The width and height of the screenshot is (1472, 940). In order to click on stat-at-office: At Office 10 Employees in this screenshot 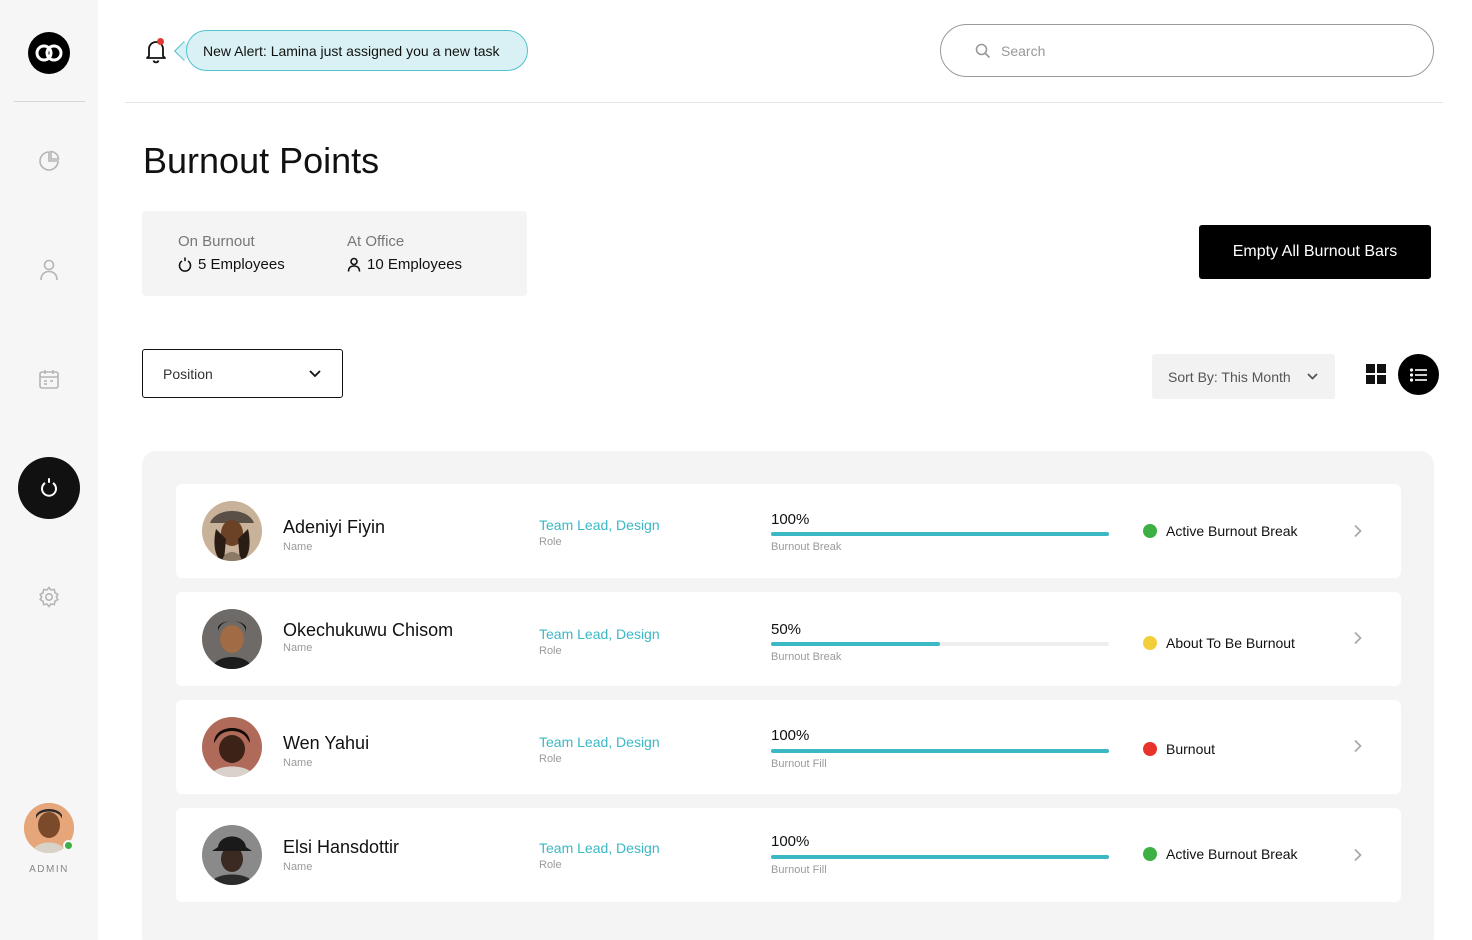, I will do `click(404, 253)`.